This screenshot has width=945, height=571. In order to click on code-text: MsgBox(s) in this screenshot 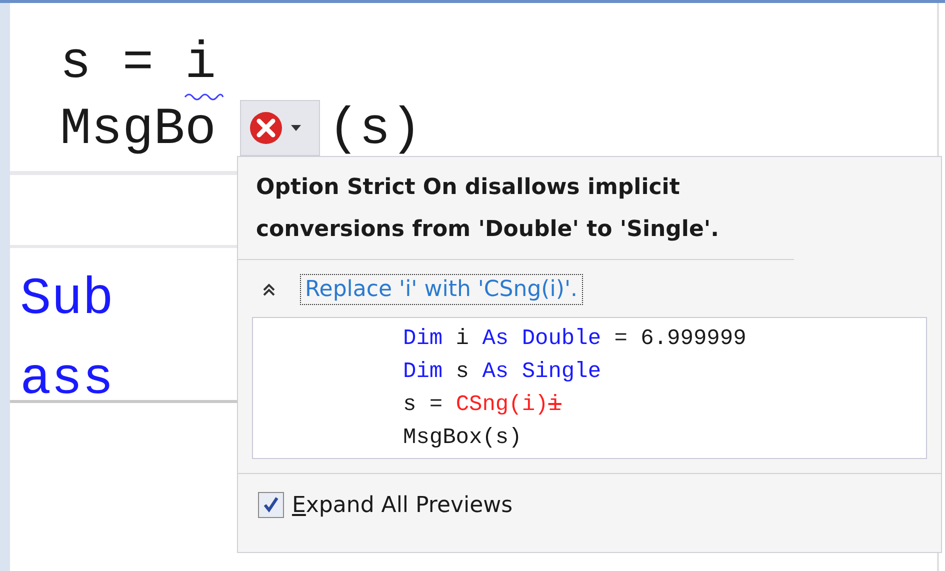, I will do `click(462, 437)`.